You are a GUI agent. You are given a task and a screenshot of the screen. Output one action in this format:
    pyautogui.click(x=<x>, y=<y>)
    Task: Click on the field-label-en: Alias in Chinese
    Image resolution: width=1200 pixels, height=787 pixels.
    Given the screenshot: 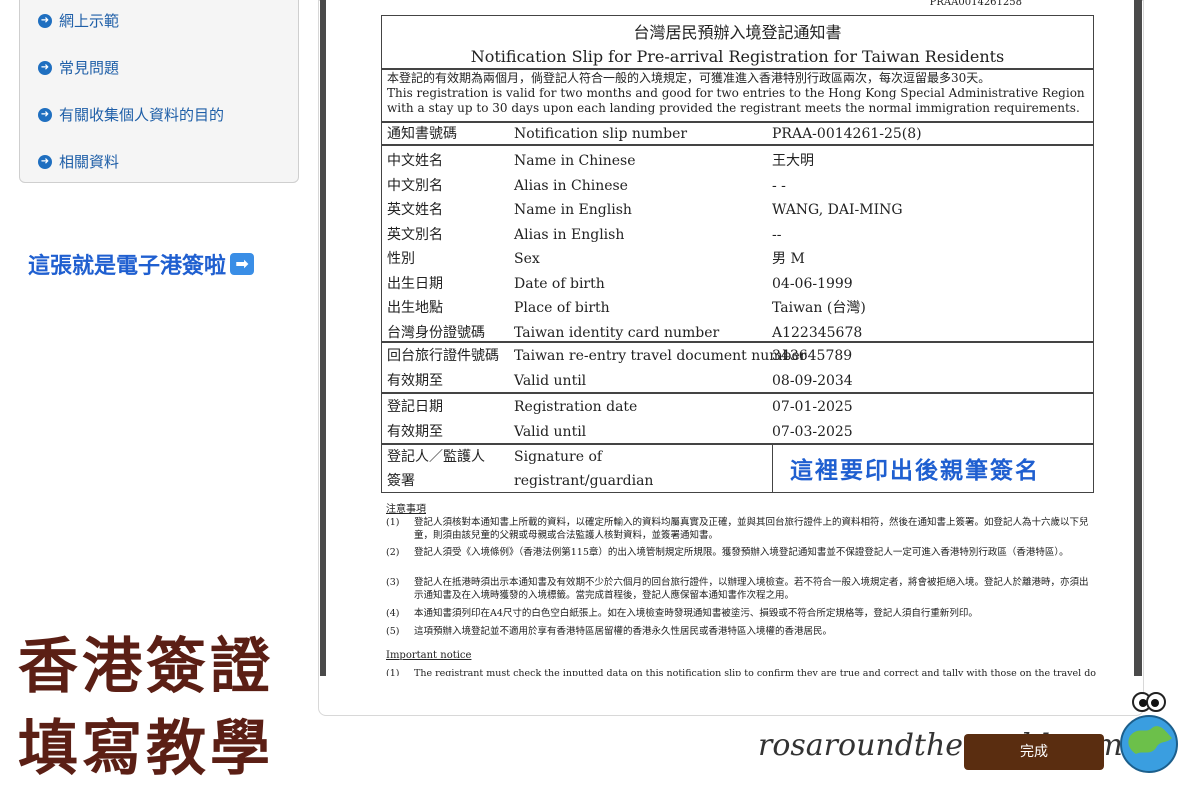 What is the action you would take?
    pyautogui.click(x=571, y=186)
    